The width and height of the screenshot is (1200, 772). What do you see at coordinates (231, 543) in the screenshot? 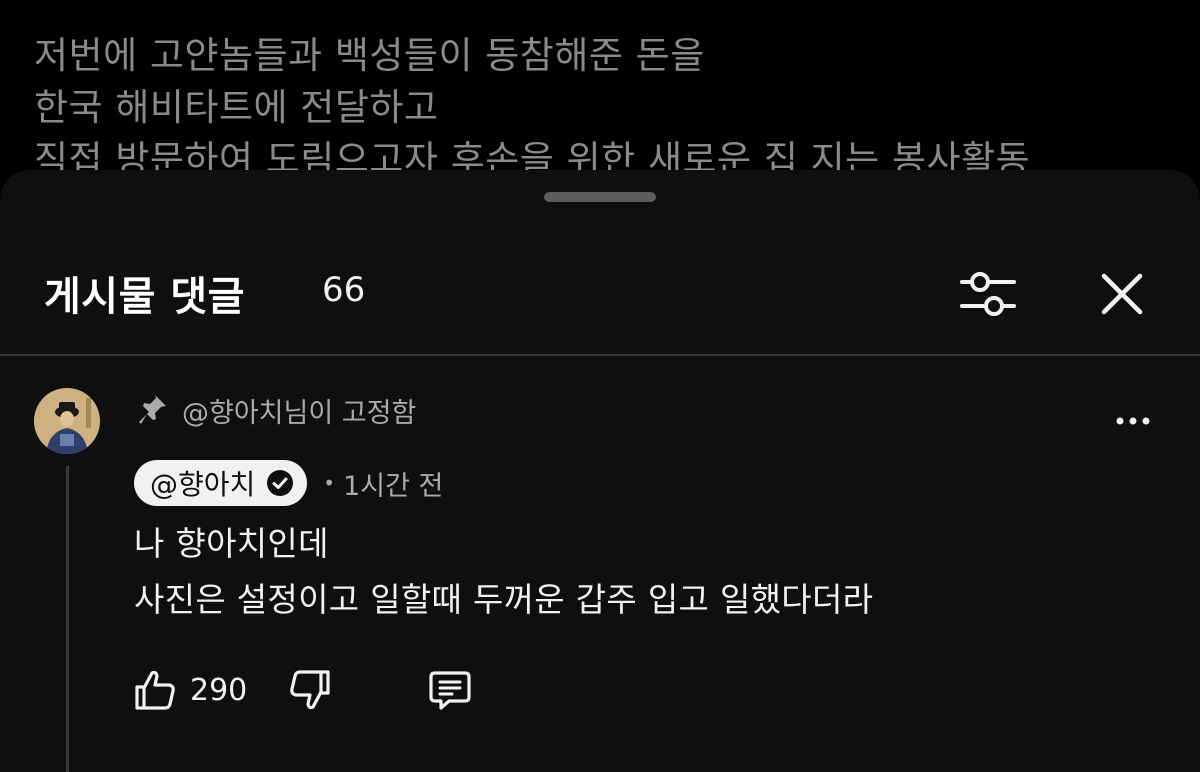
I see `comment-line-1: 나 향아치인데` at bounding box center [231, 543].